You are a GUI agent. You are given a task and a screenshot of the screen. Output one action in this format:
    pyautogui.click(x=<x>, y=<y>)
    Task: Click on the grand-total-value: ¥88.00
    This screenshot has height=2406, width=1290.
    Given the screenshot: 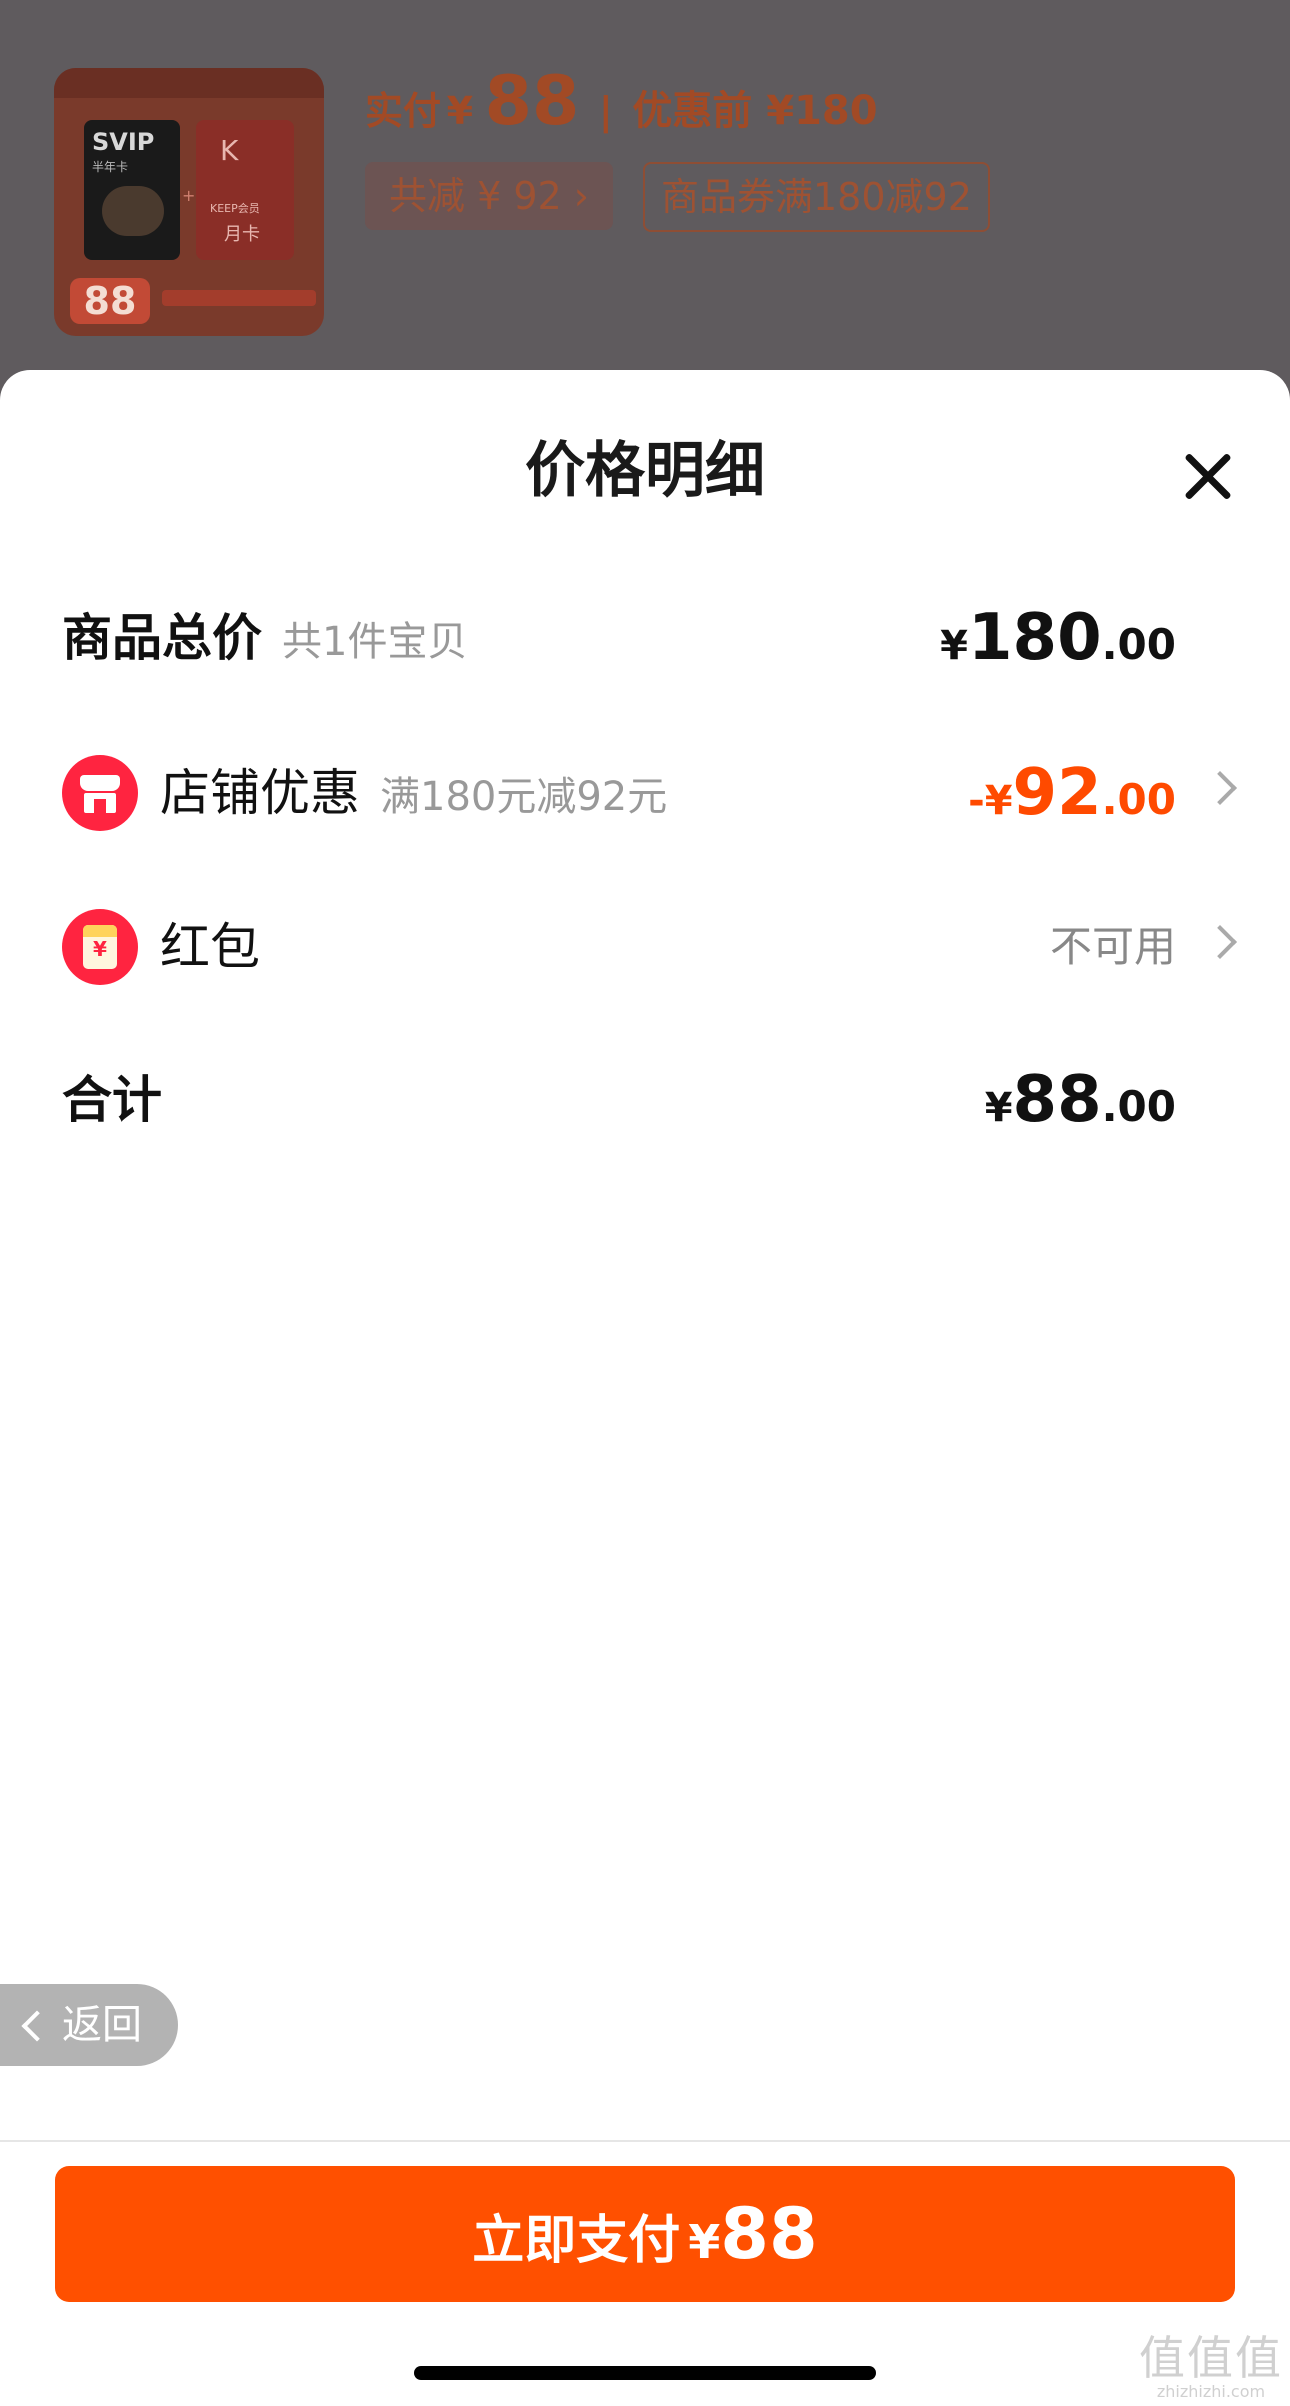 What is the action you would take?
    pyautogui.click(x=1080, y=1108)
    